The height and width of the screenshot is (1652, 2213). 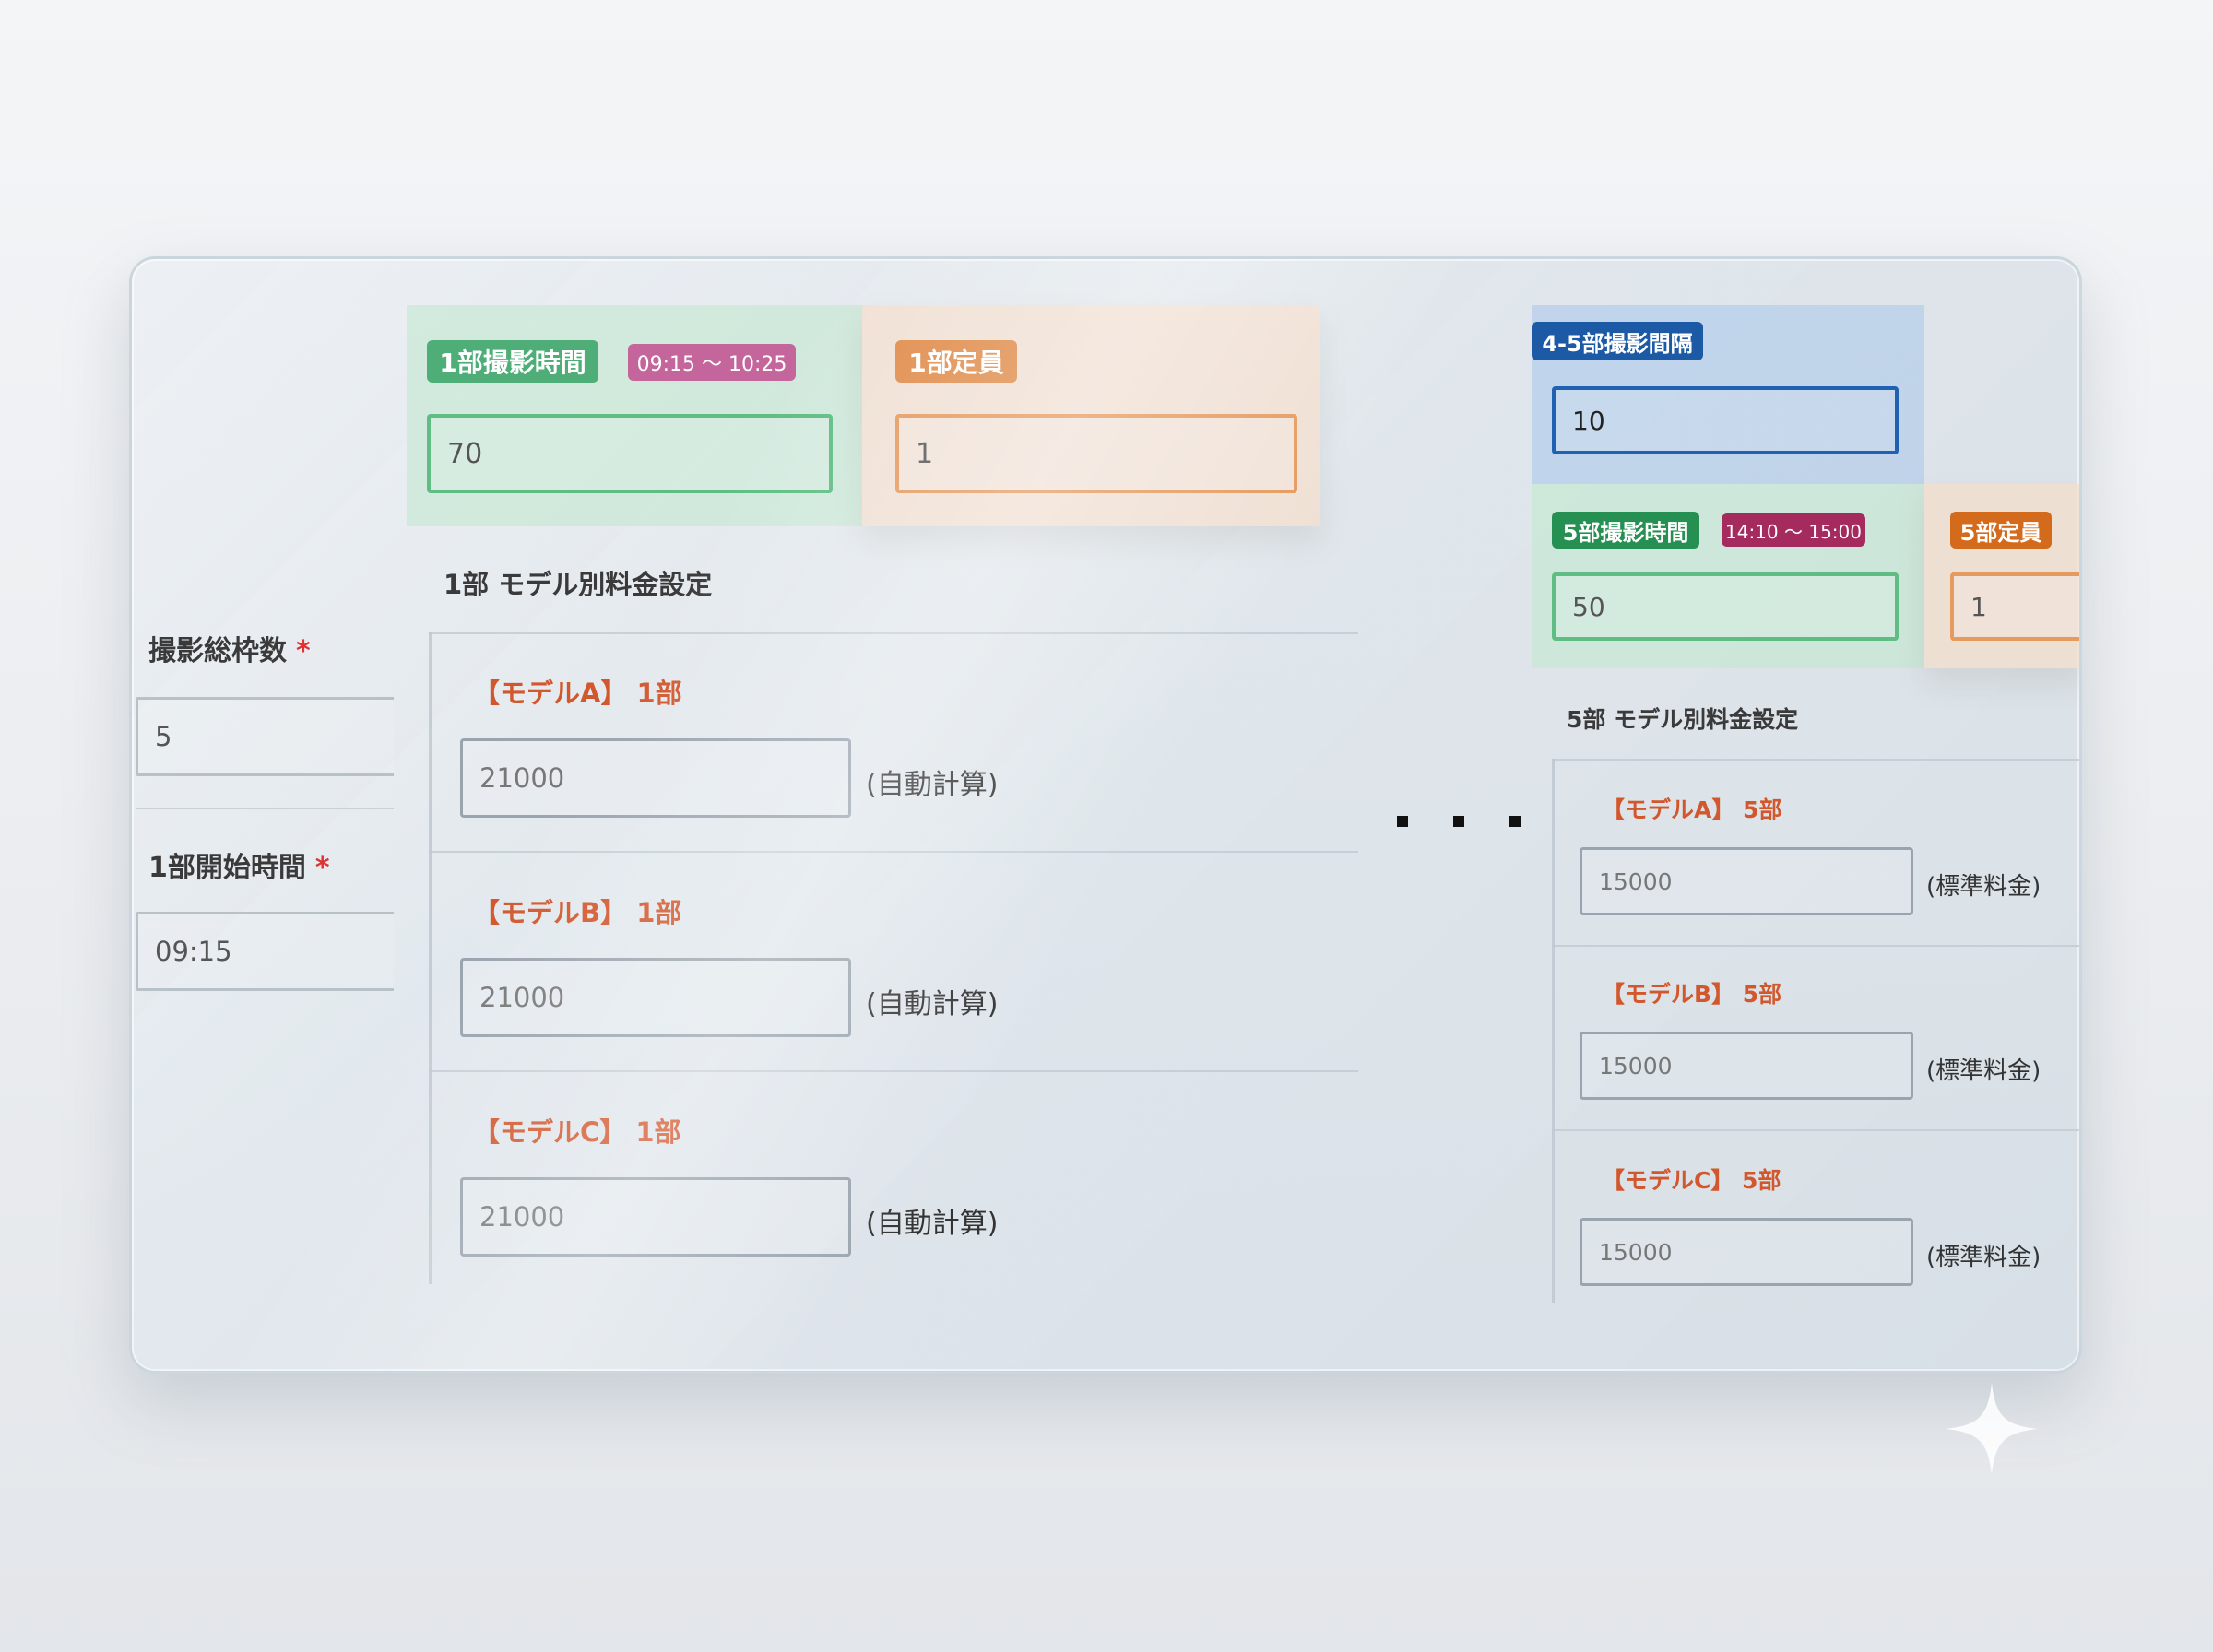 I want to click on part5-capacity-value: 1, so click(x=1978, y=606).